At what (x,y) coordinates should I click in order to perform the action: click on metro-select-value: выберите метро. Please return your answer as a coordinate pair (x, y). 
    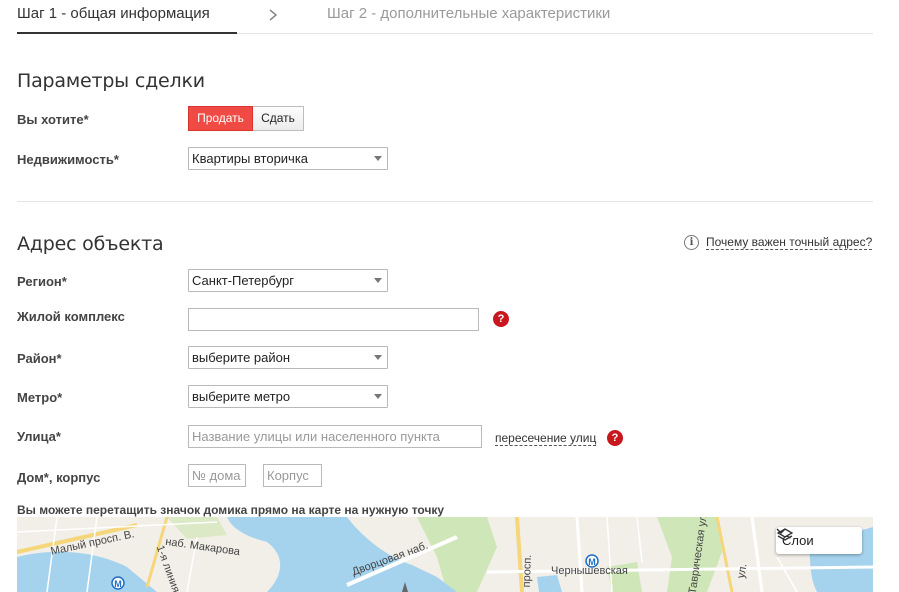
    Looking at the image, I should click on (241, 396).